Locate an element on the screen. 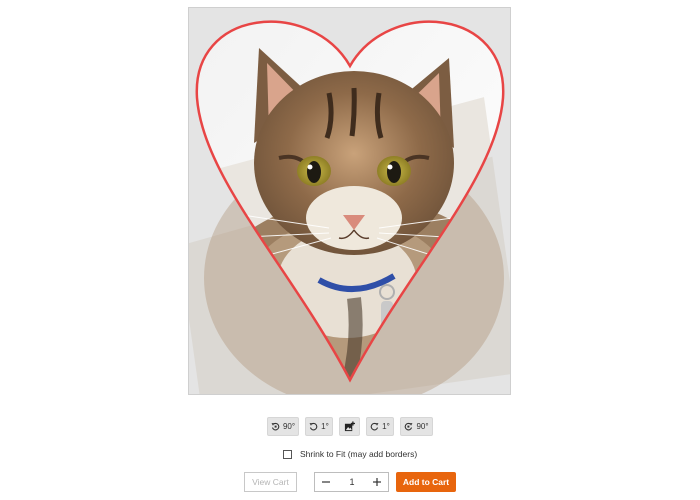  add-image-icon is located at coordinates (349, 426).